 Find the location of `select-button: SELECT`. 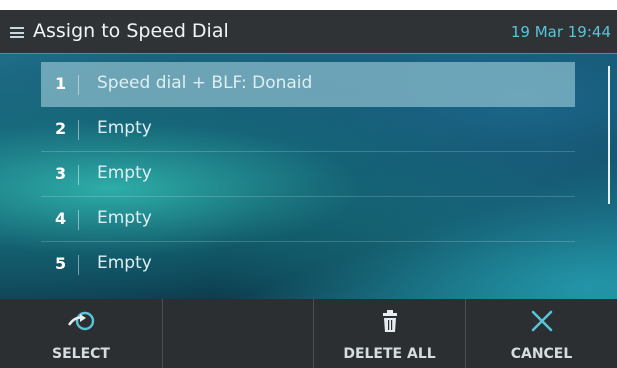

select-button: SELECT is located at coordinates (81, 333).